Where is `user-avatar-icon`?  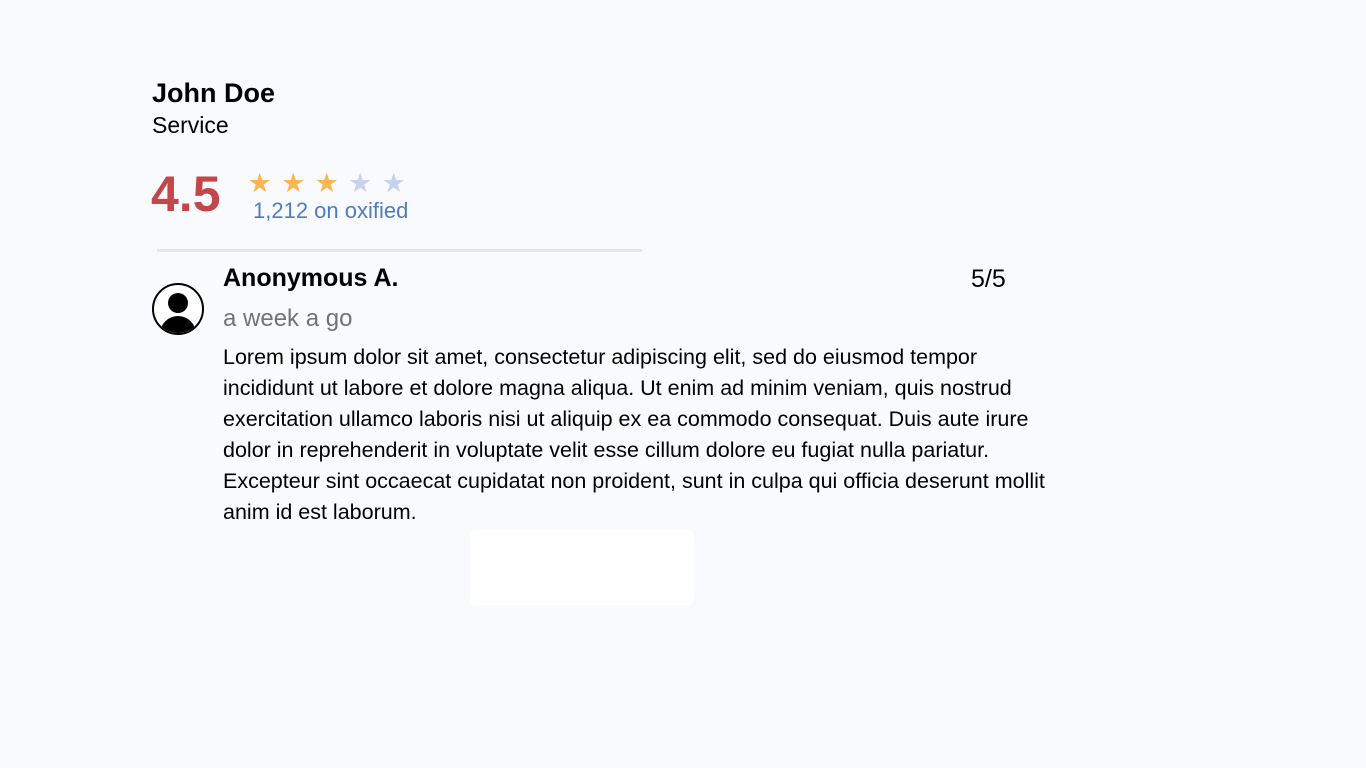
user-avatar-icon is located at coordinates (178, 309).